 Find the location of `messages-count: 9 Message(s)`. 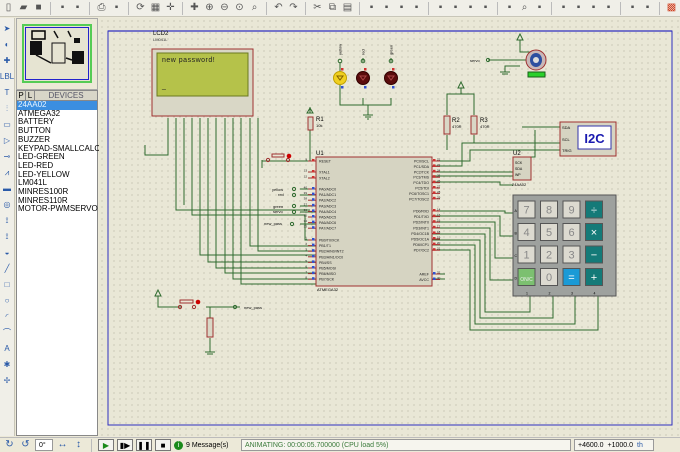

messages-count: 9 Message(s) is located at coordinates (212, 445).